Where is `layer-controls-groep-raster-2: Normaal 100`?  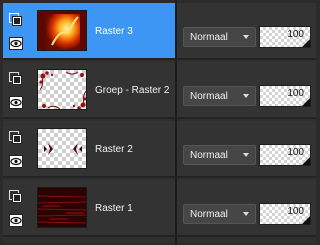
layer-controls-groep-raster-2: Normaal 100 is located at coordinates (246, 90).